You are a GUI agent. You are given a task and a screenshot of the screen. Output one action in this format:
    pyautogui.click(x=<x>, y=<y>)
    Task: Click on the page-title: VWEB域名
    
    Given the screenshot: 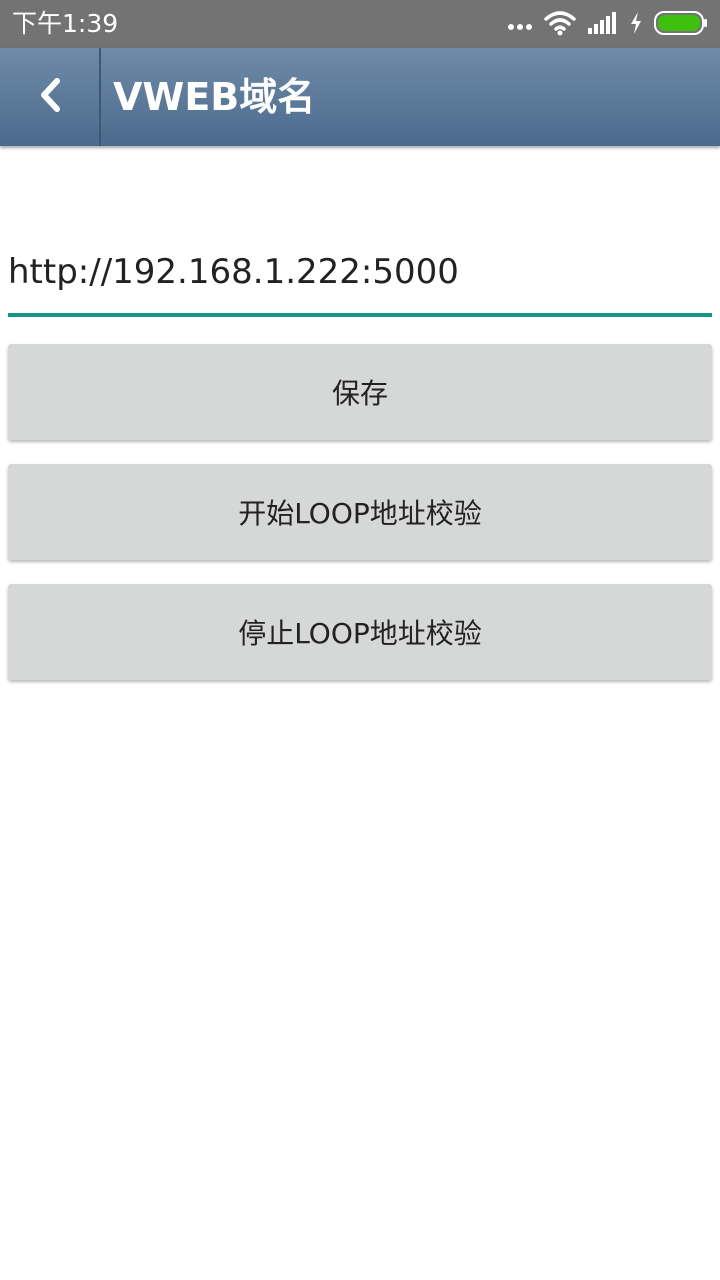 What is the action you would take?
    pyautogui.click(x=214, y=97)
    